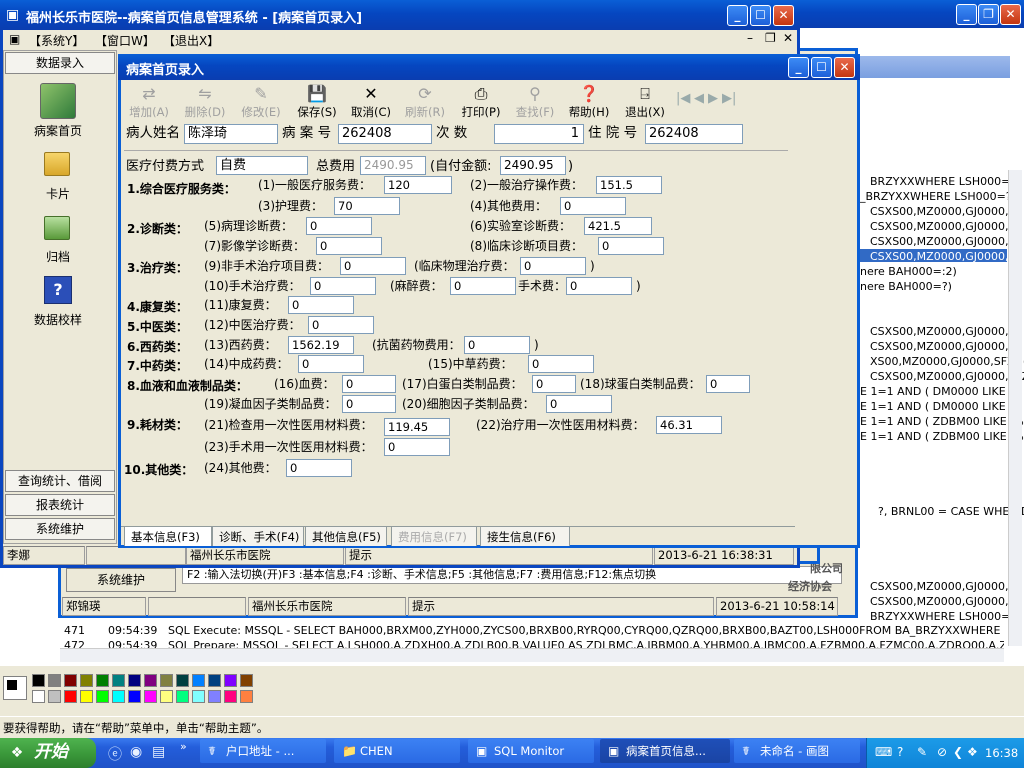 This screenshot has height=768, width=1024. I want to click on fee-field-f10: 0, so click(343, 286).